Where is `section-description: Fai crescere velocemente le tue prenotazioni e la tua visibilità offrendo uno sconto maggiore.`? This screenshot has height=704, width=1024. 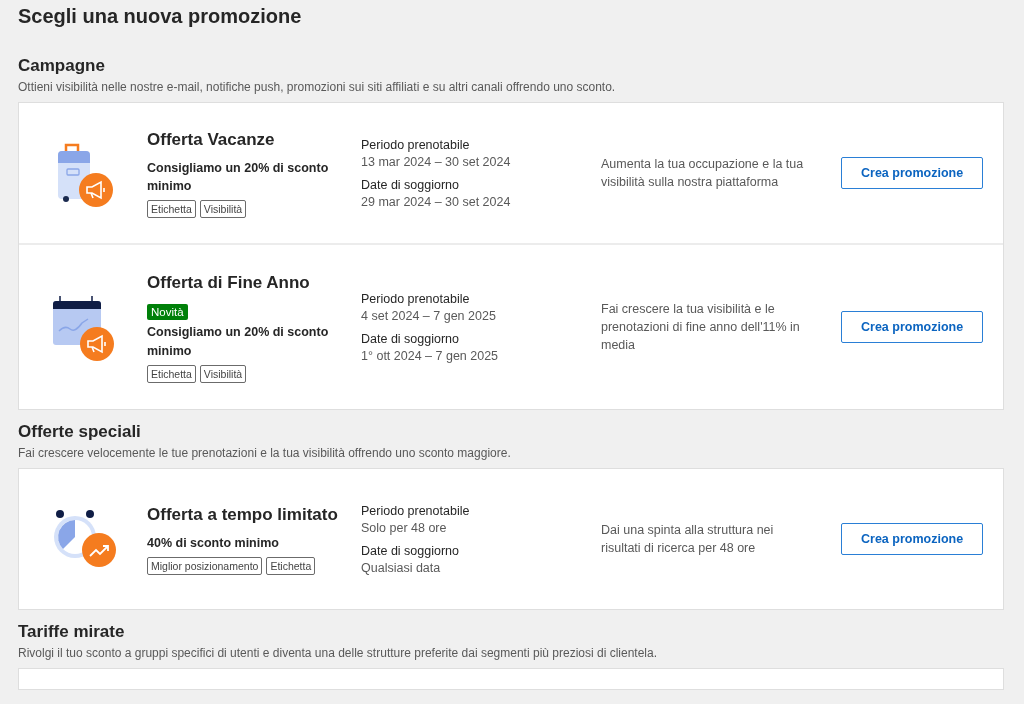 section-description: Fai crescere velocemente le tue prenotazioni e la tua visibilità offrendo uno sconto maggiore. is located at coordinates (265, 453).